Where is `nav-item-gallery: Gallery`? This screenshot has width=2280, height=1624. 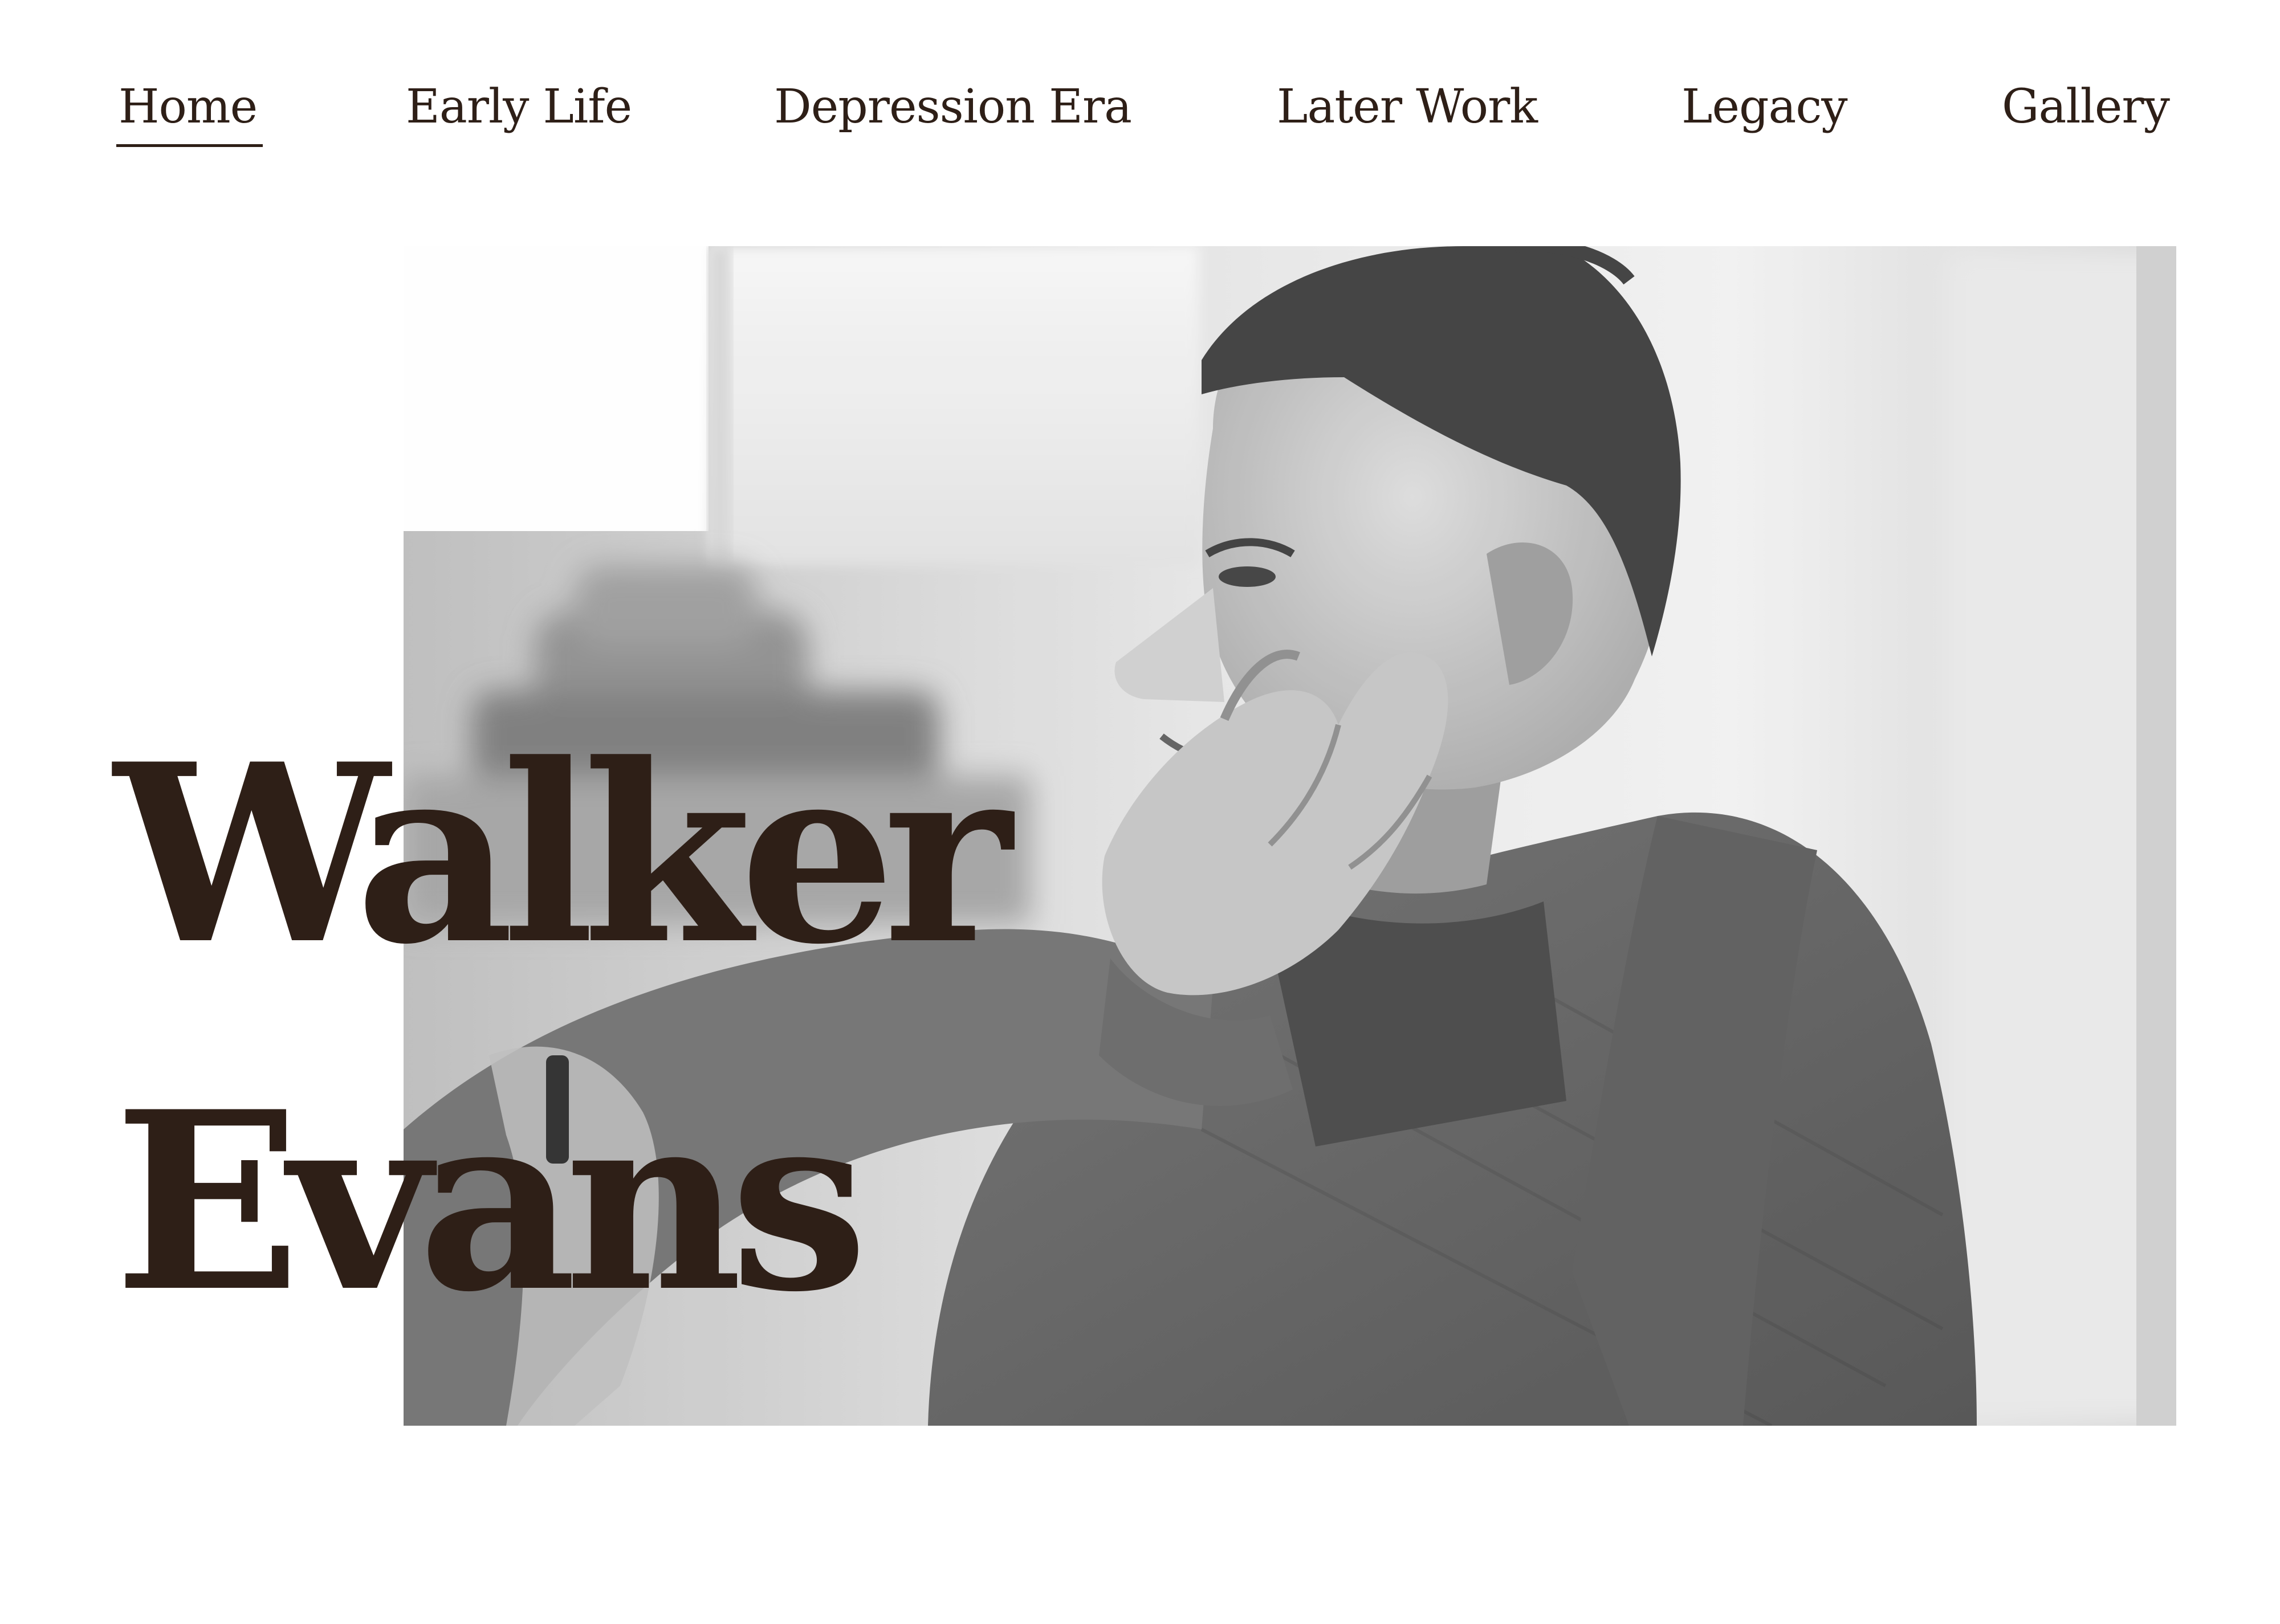
nav-item-gallery: Gallery is located at coordinates (2086, 108).